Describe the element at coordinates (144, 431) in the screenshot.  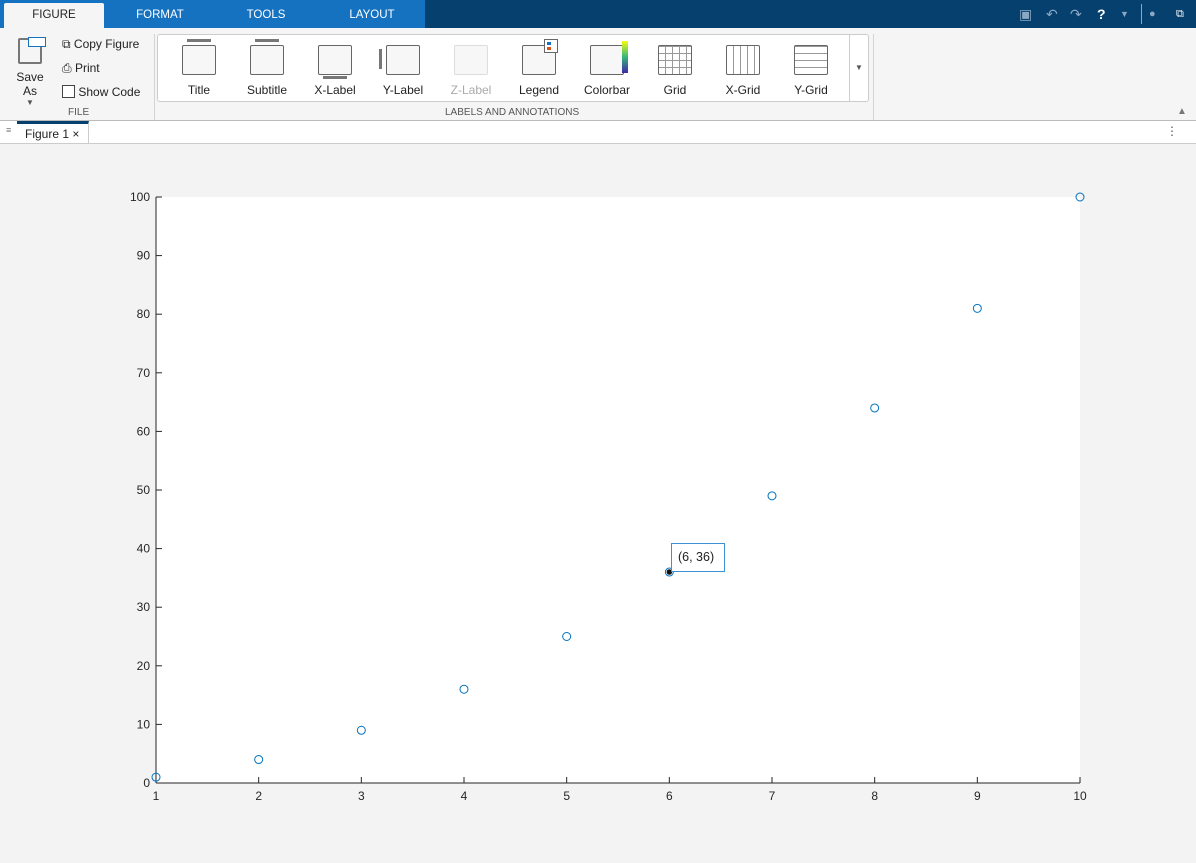
I see `y-tick-label: 60` at that location.